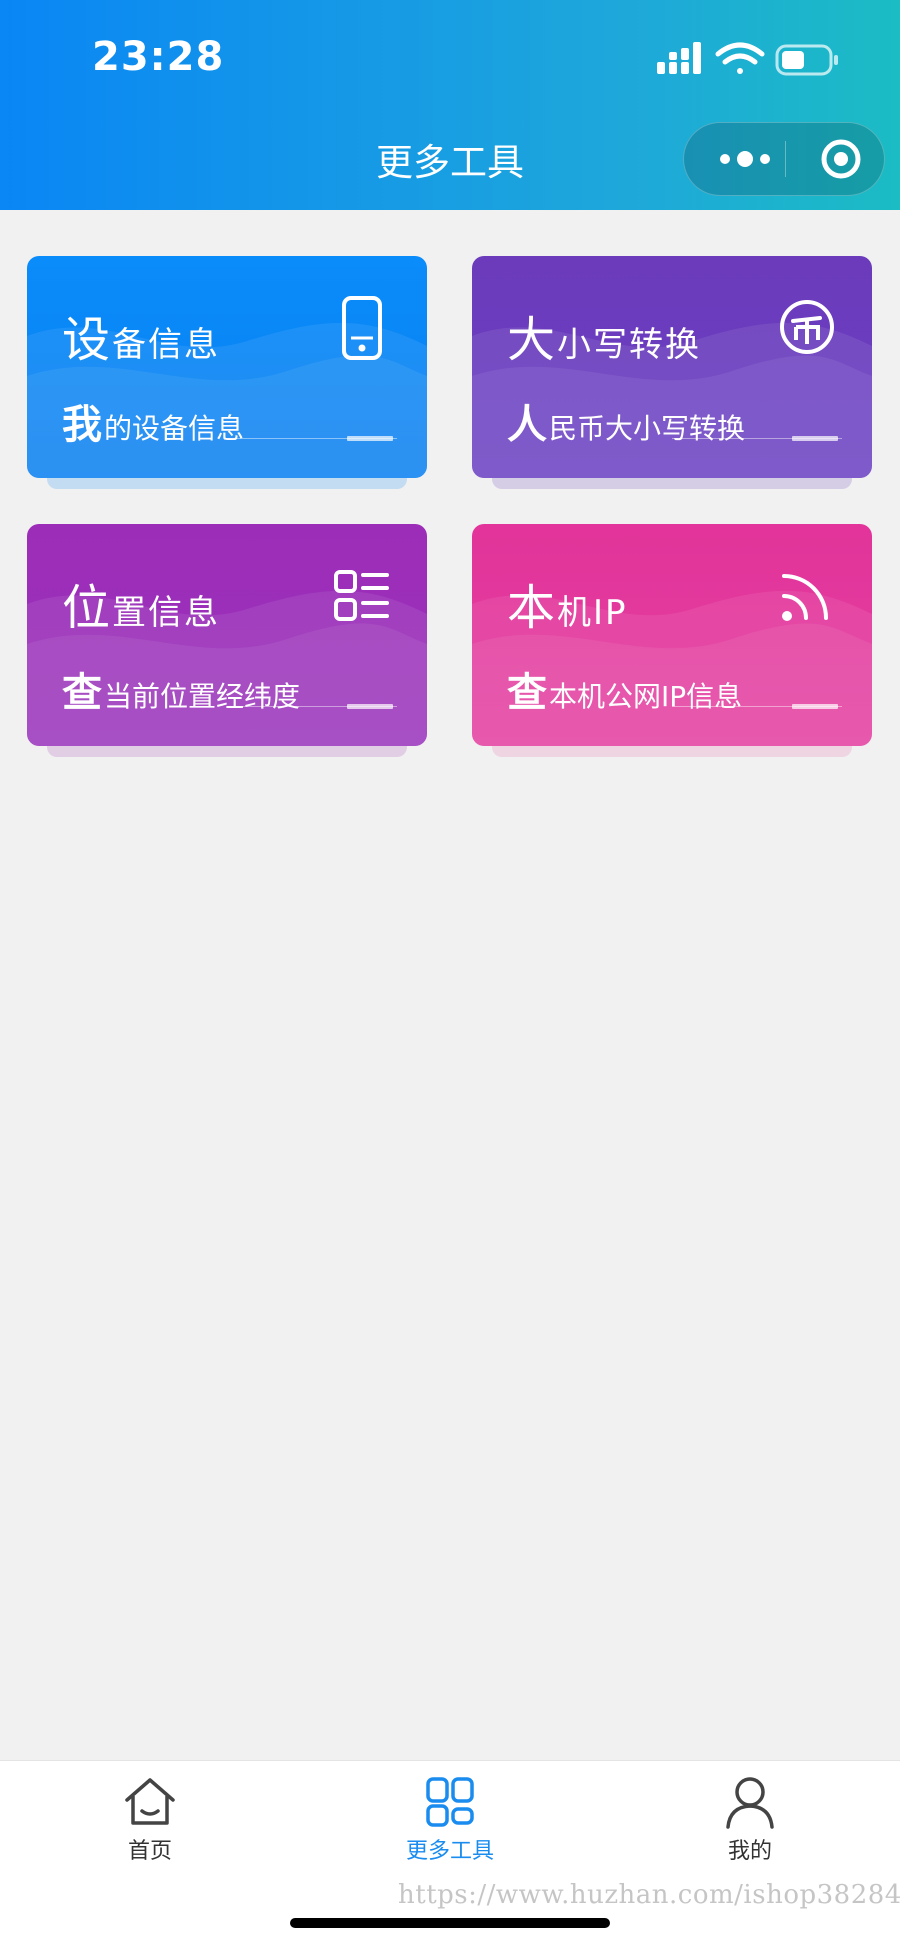 The height and width of the screenshot is (1948, 900). Describe the element at coordinates (649, 1895) in the screenshot. I see `watermark: https://www.huzhan.com/ishop38284` at that location.